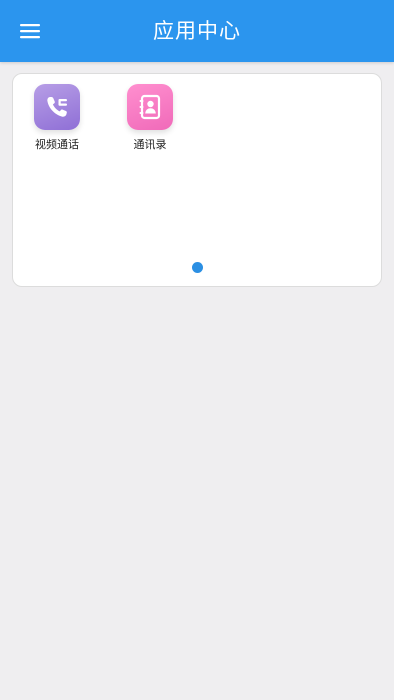  Describe the element at coordinates (150, 144) in the screenshot. I see `app-label-contacts: 通讯录` at that location.